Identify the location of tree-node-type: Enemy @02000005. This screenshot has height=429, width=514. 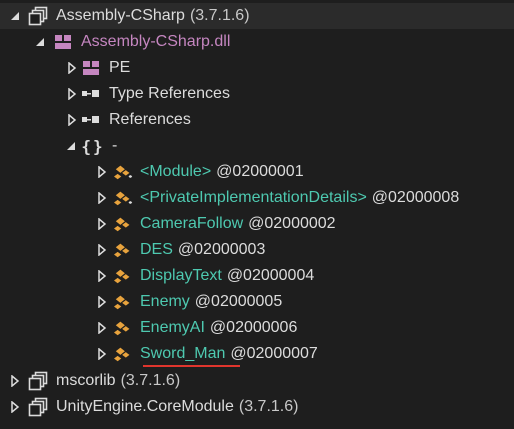
(257, 302).